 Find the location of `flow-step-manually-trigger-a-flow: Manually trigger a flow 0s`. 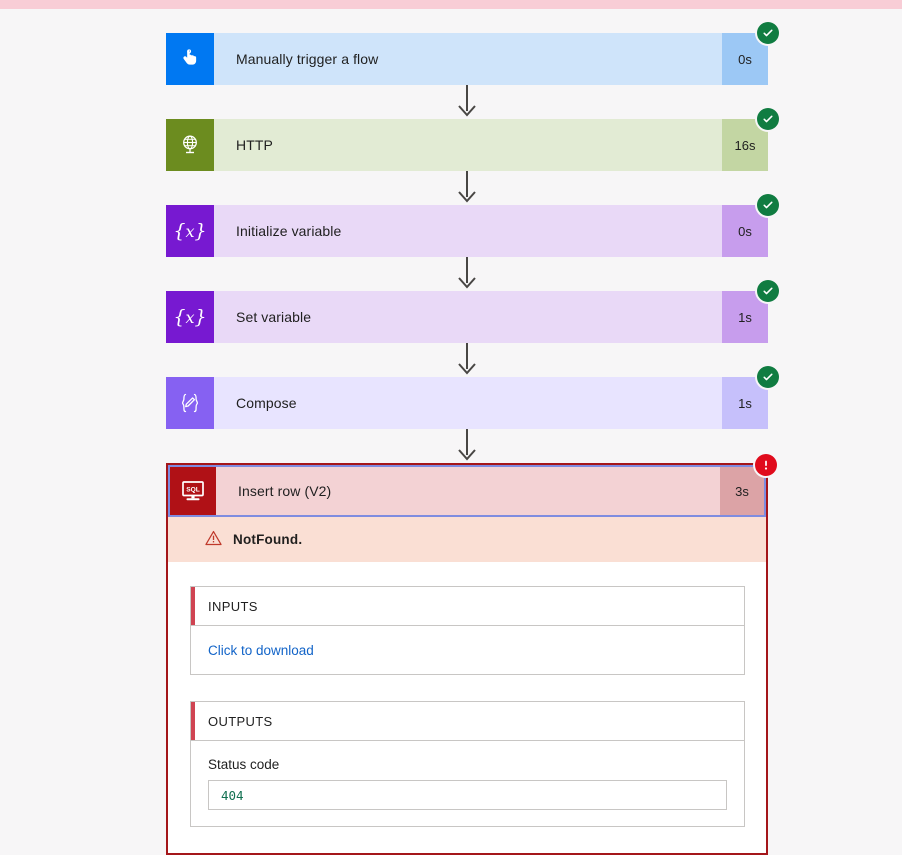

flow-step-manually-trigger-a-flow: Manually trigger a flow 0s is located at coordinates (472, 53).